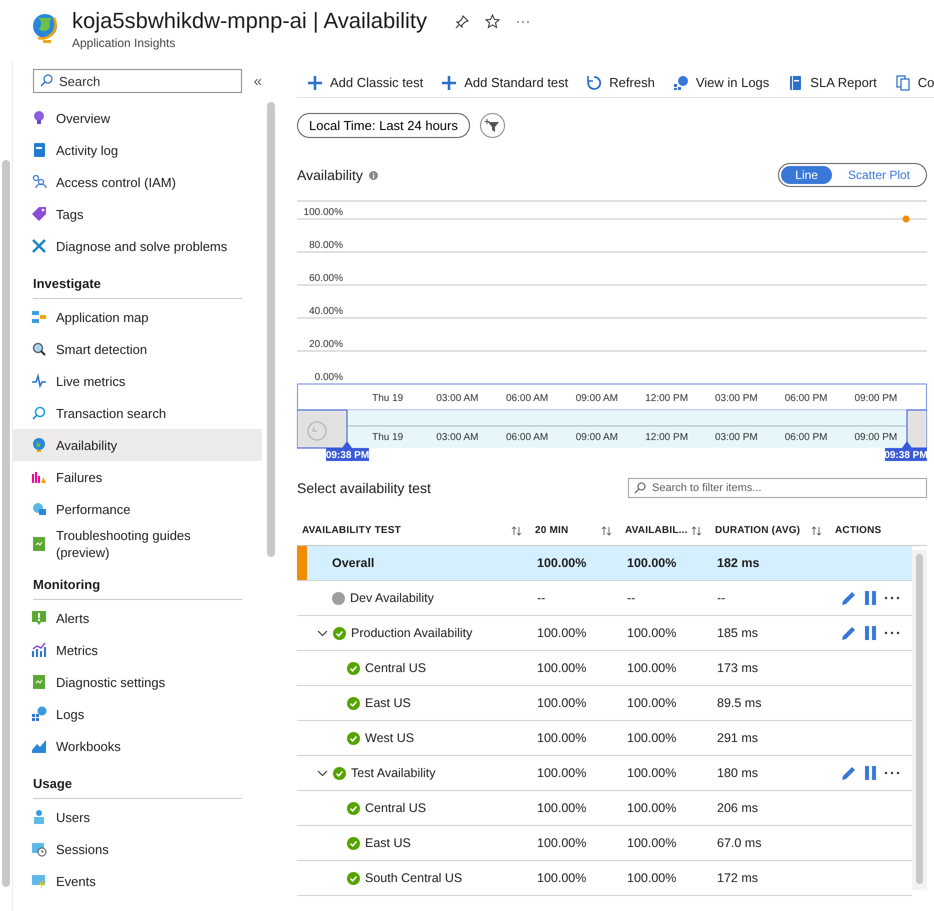 This screenshot has height=911, width=934. Describe the element at coordinates (504, 82) in the screenshot. I see `toolbar-button: Add Standard test` at that location.